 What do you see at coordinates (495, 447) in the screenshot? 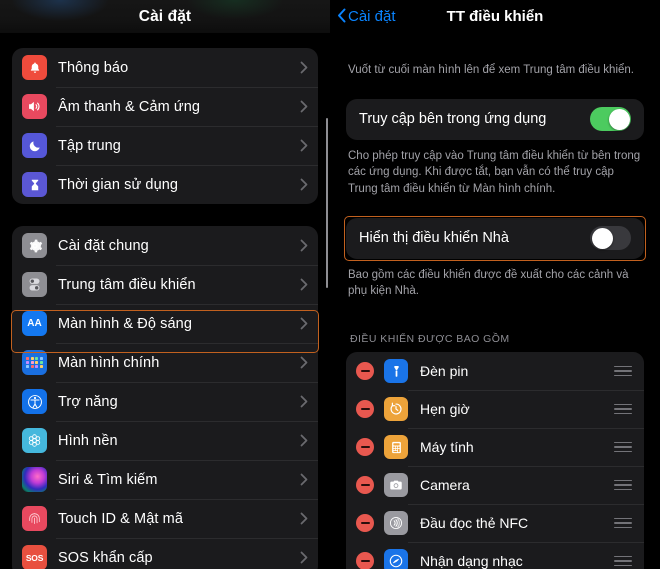
I see `list-item: Máy tính` at bounding box center [495, 447].